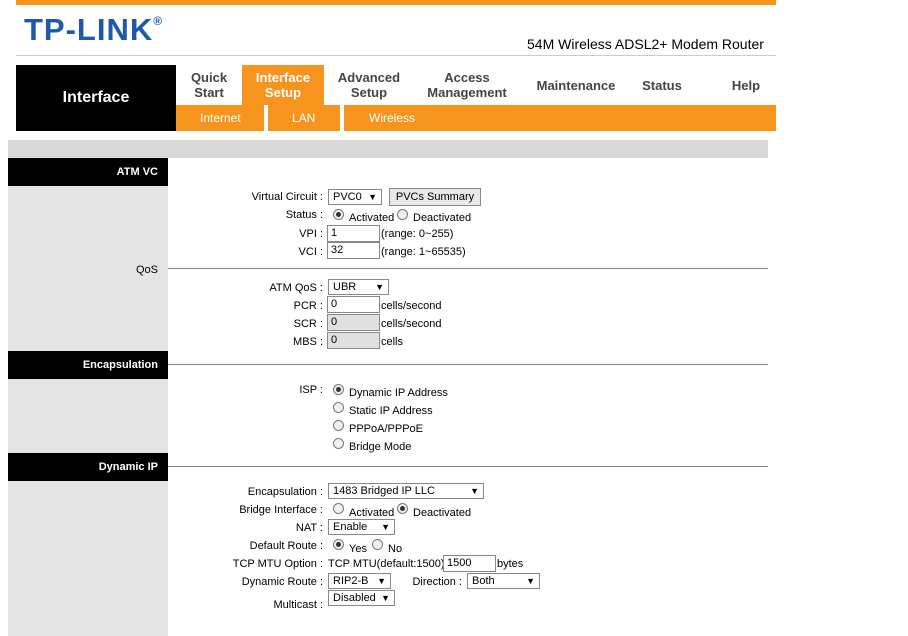  I want to click on section-dynamic-ip: Dynamic IP, so click(88, 467).